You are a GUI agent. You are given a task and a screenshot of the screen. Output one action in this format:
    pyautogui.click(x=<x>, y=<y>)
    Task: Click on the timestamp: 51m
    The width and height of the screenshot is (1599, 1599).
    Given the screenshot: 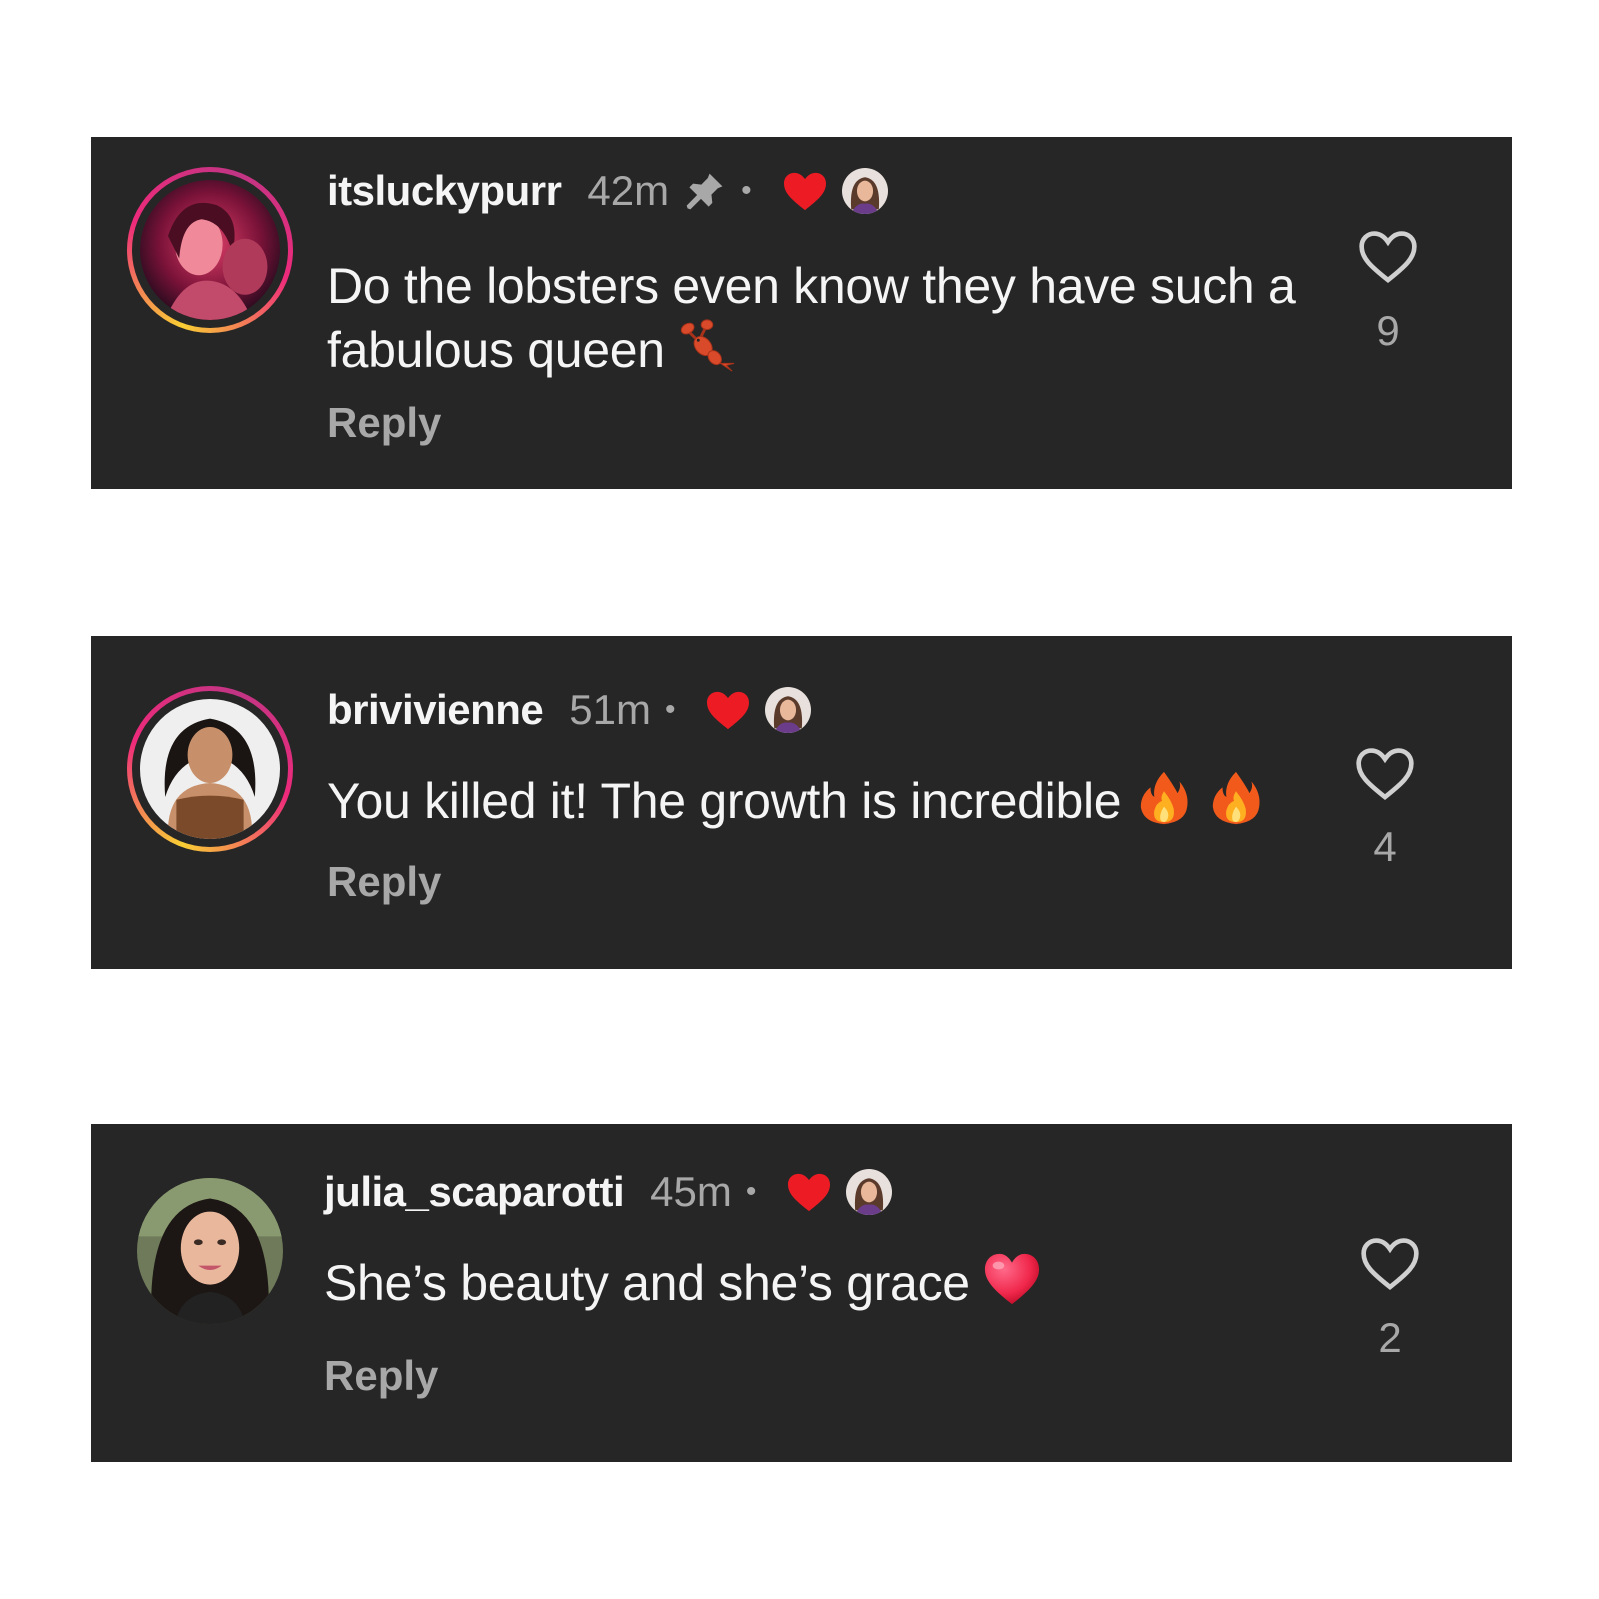 What is the action you would take?
    pyautogui.click(x=610, y=709)
    